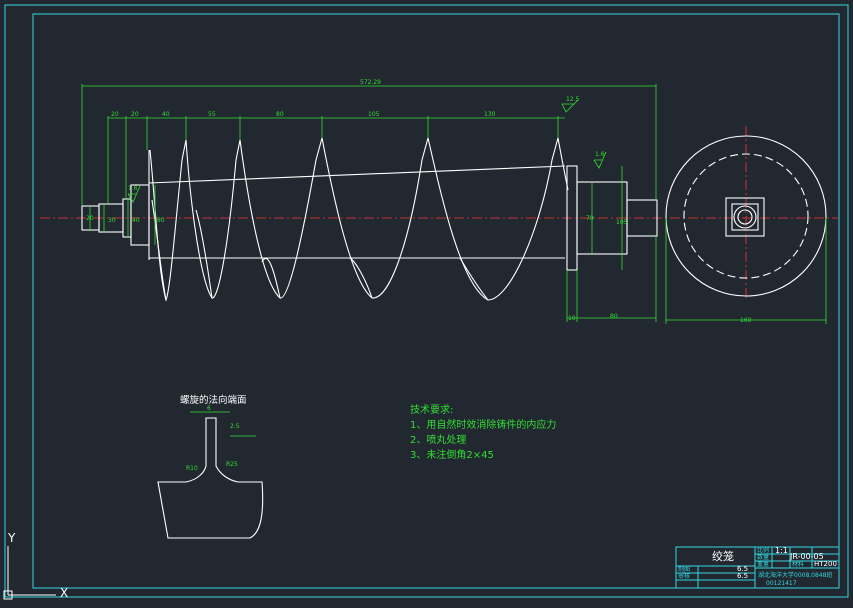  What do you see at coordinates (192, 468) in the screenshot?
I see `section-radius: R10` at bounding box center [192, 468].